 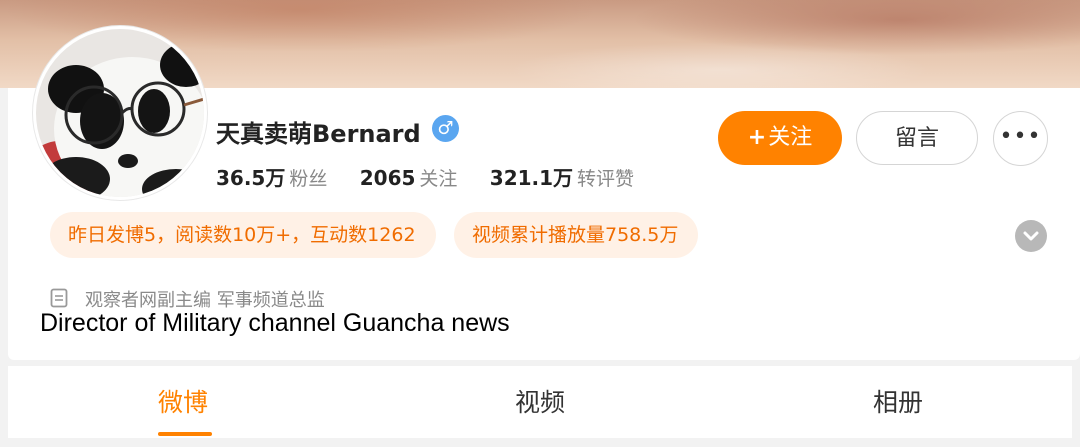 I want to click on engagement-stat: 321.1万 转评赞, so click(x=562, y=178).